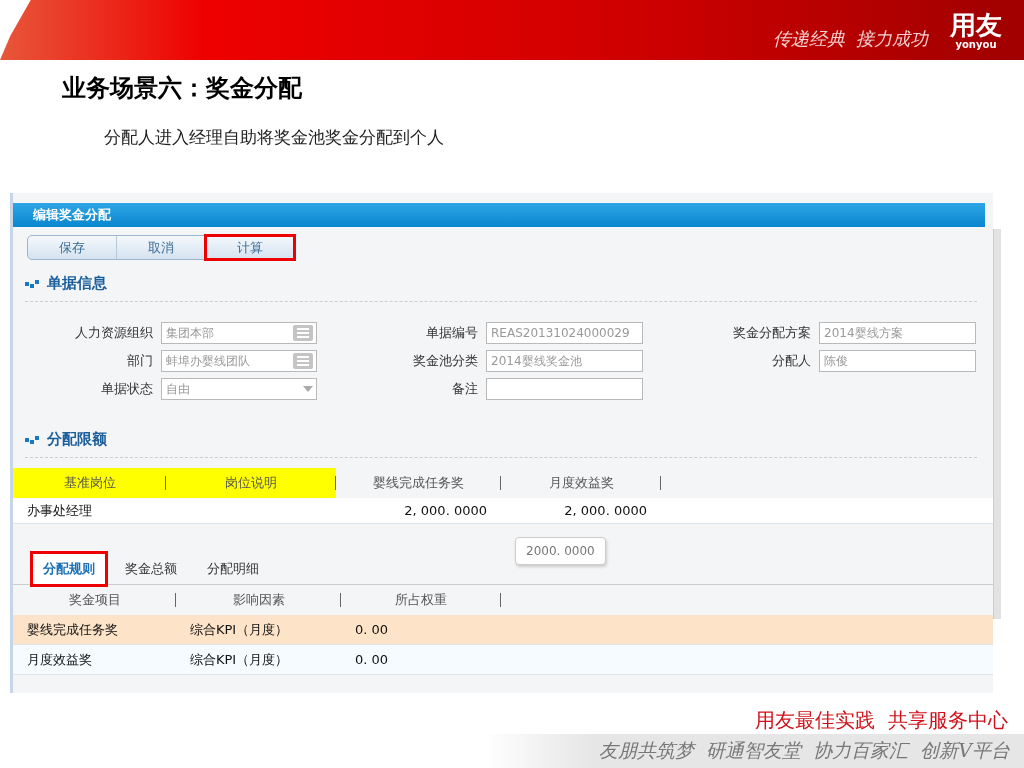  Describe the element at coordinates (239, 333) in the screenshot. I see `input-field: 集团本部` at that location.